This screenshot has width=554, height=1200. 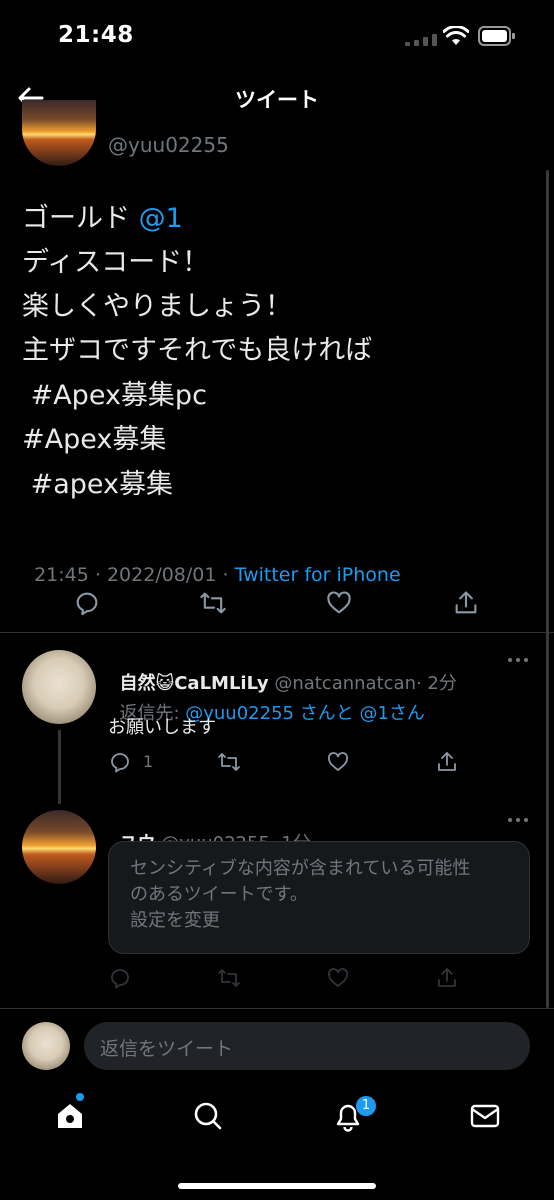 What do you see at coordinates (80, 1097) in the screenshot?
I see `home-new-dot` at bounding box center [80, 1097].